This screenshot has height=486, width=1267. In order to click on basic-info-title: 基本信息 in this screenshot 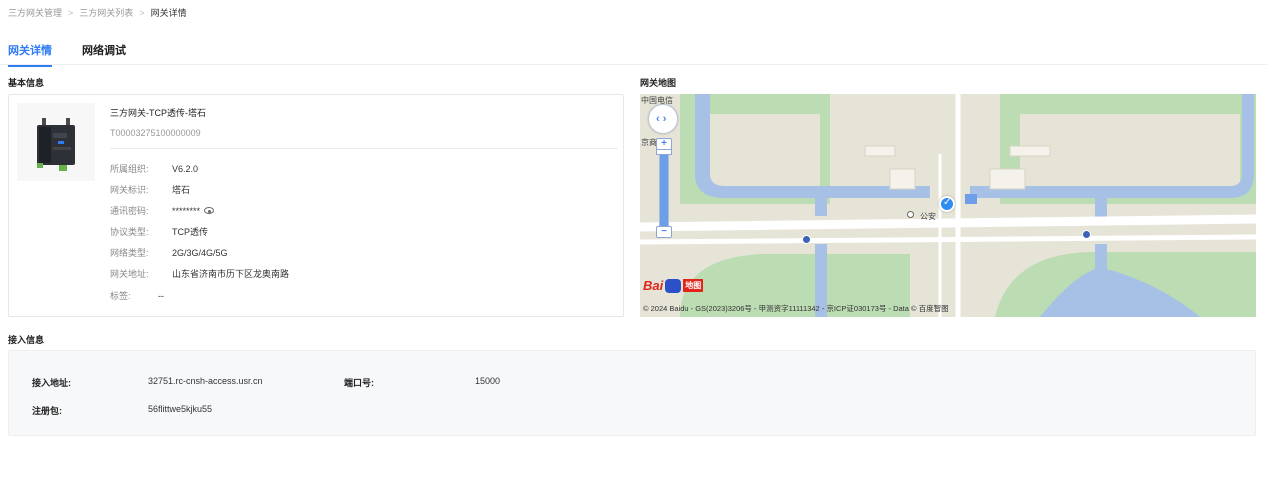, I will do `click(26, 83)`.